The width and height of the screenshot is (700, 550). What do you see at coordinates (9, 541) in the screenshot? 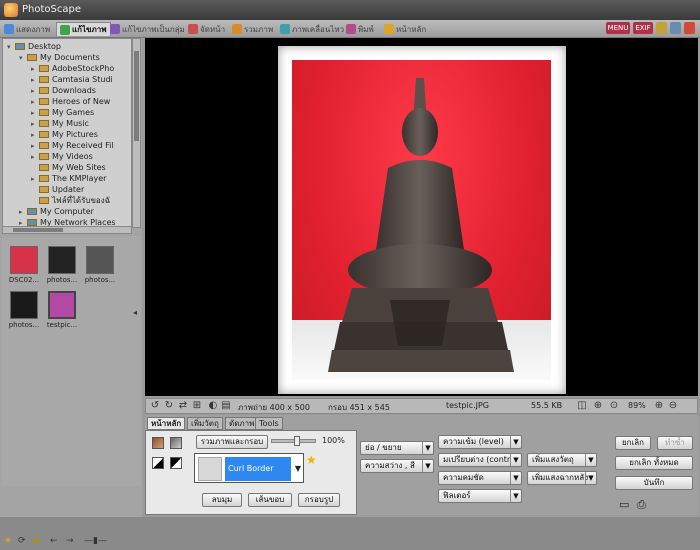
I see `favorite-icon: ★` at bounding box center [9, 541].